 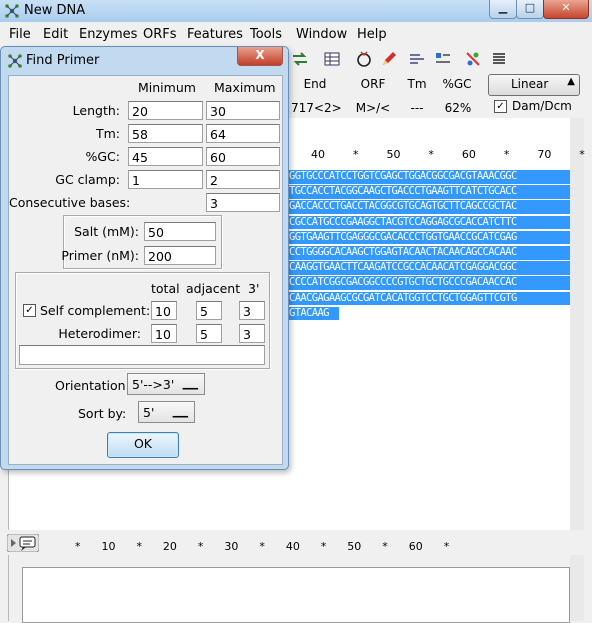 I want to click on heterodimer-total-input: 10, so click(x=164, y=333).